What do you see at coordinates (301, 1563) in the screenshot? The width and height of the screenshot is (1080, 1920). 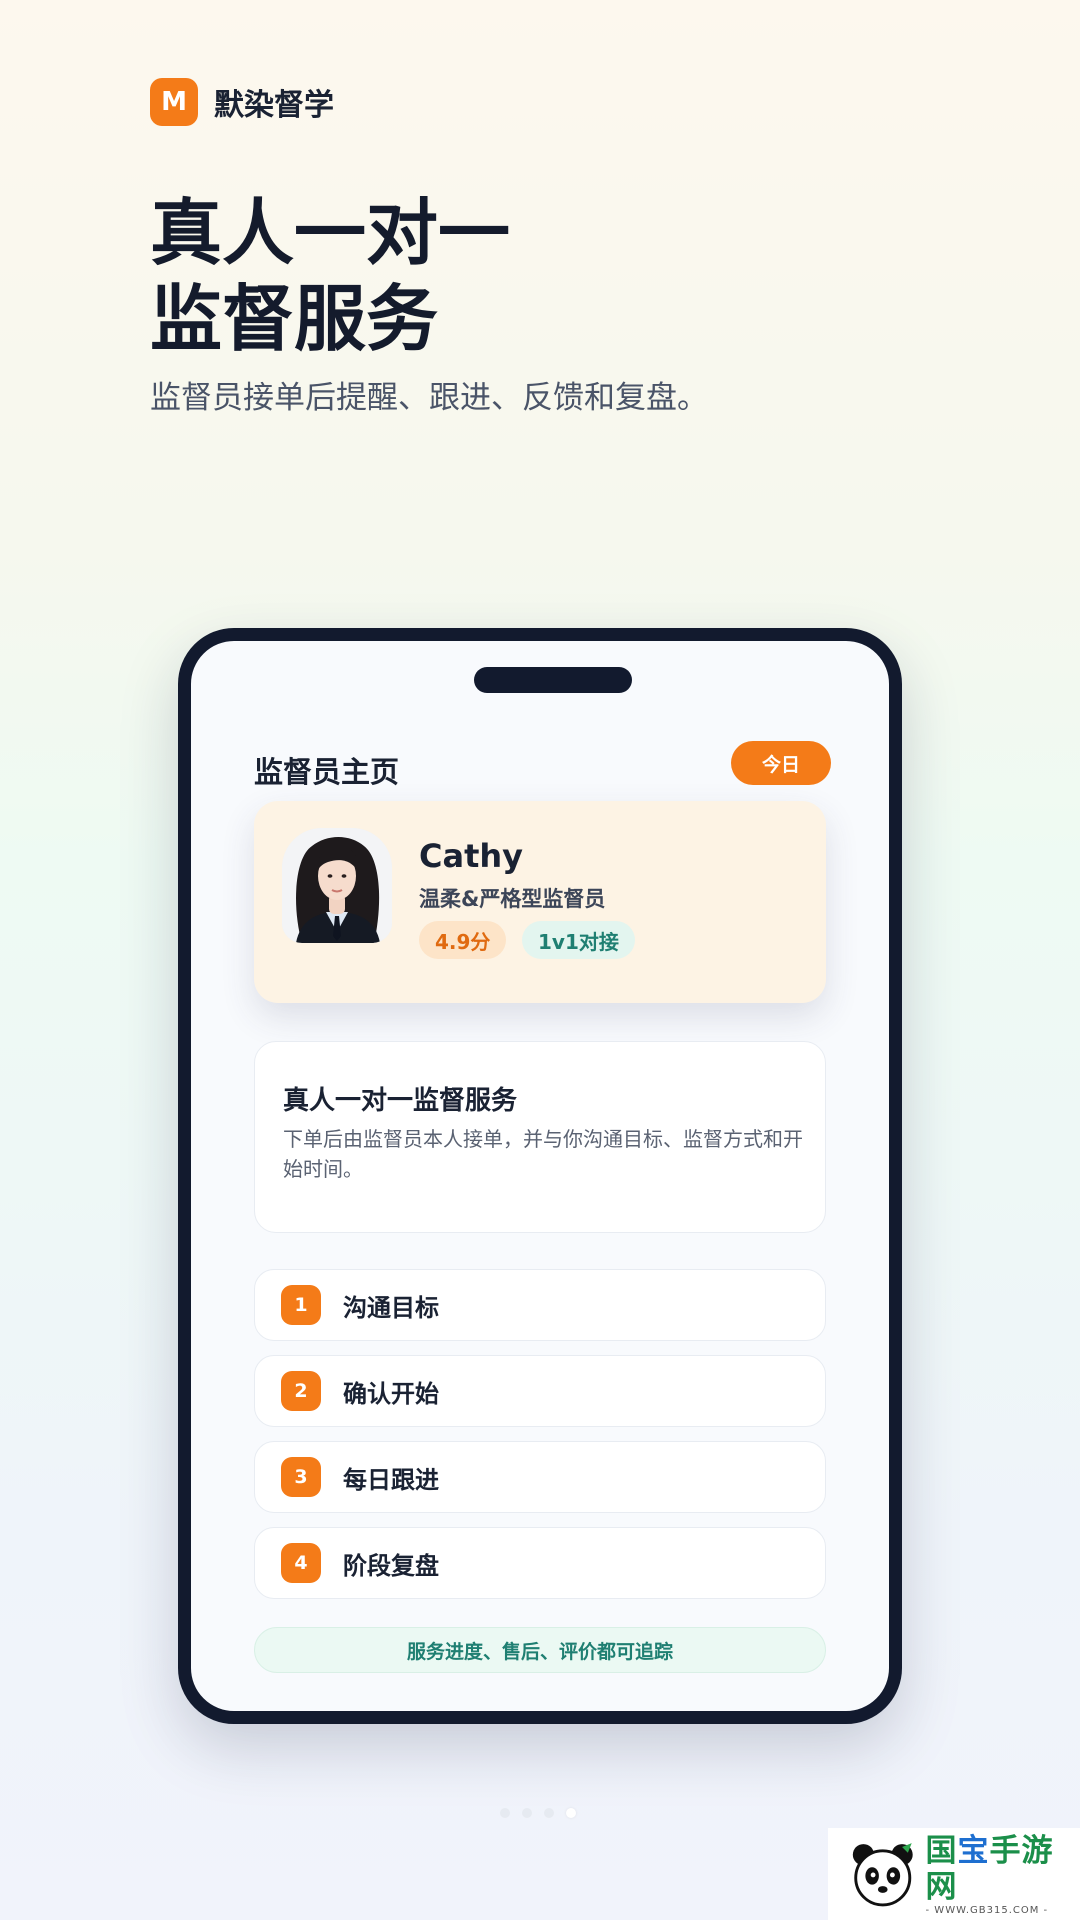 I see `step-number: 4` at bounding box center [301, 1563].